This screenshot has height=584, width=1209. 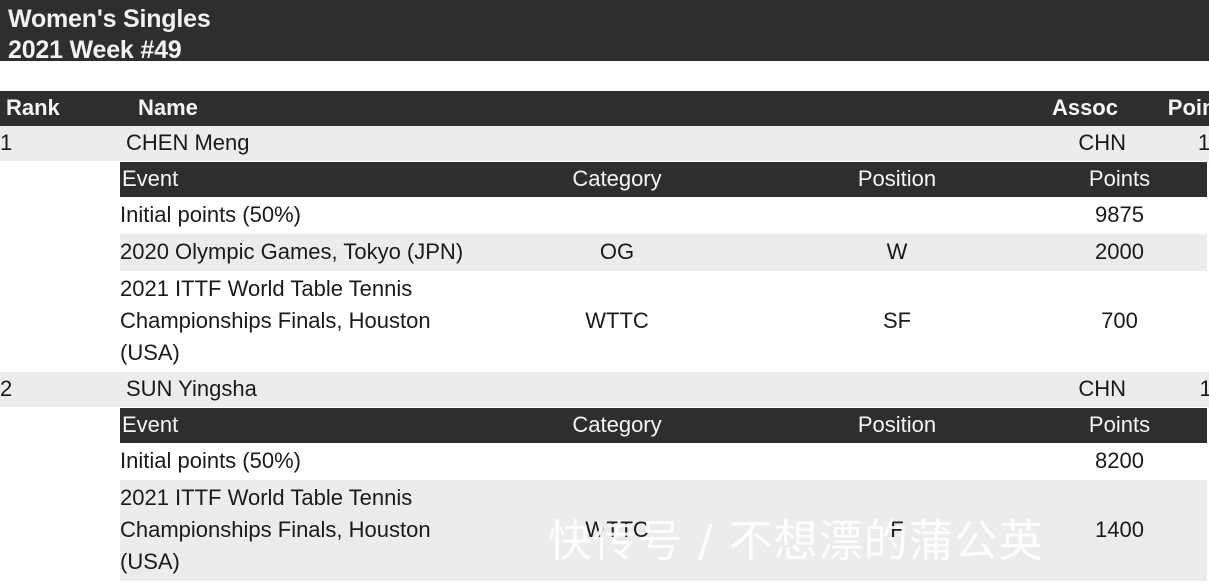 What do you see at coordinates (617, 252) in the screenshot?
I see `event-category: OG` at bounding box center [617, 252].